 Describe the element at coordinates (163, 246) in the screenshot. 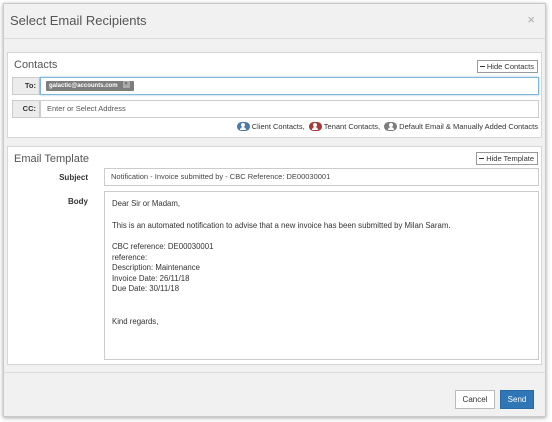

I see `body-line-cbc: CBC reference: DE00030001` at that location.